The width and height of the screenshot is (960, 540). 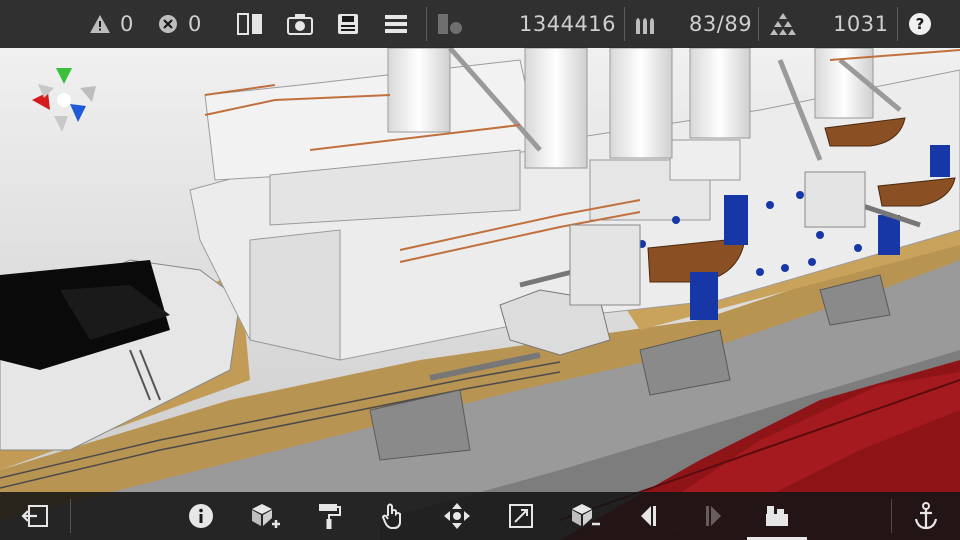 I want to click on toolbar-separator, so click(x=70, y=516).